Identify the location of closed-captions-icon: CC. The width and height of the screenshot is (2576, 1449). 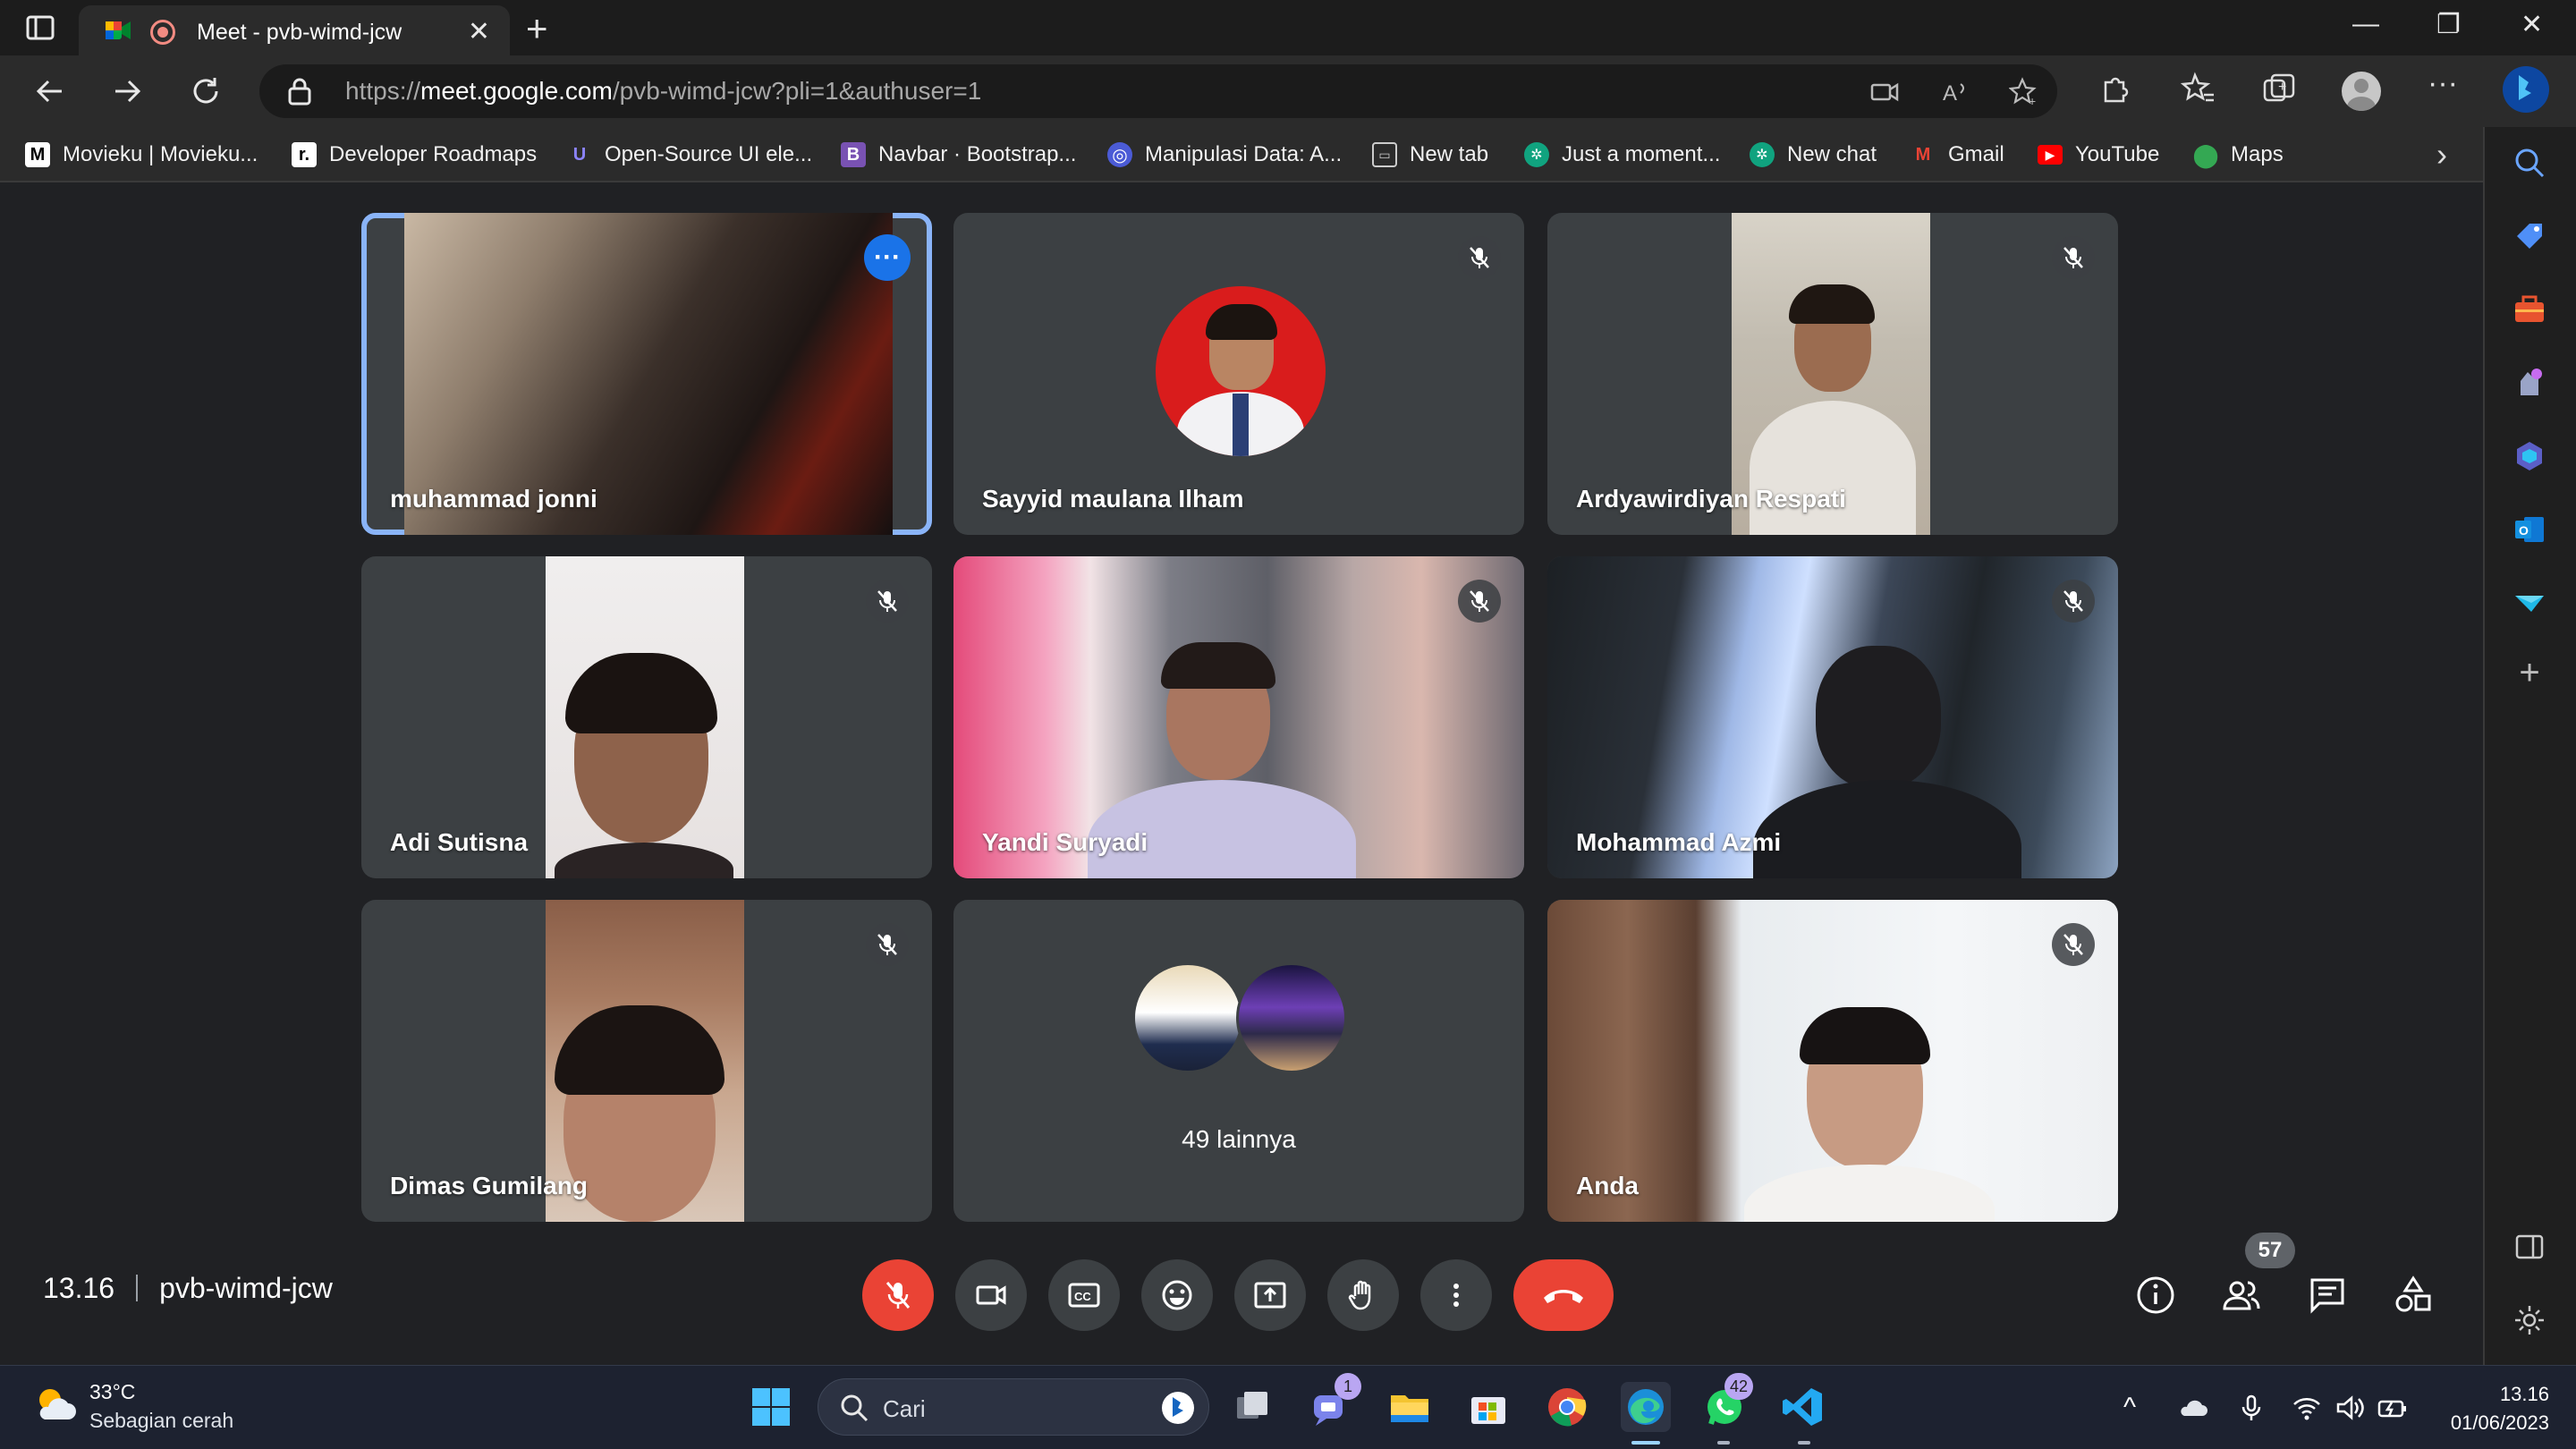
(1084, 1295).